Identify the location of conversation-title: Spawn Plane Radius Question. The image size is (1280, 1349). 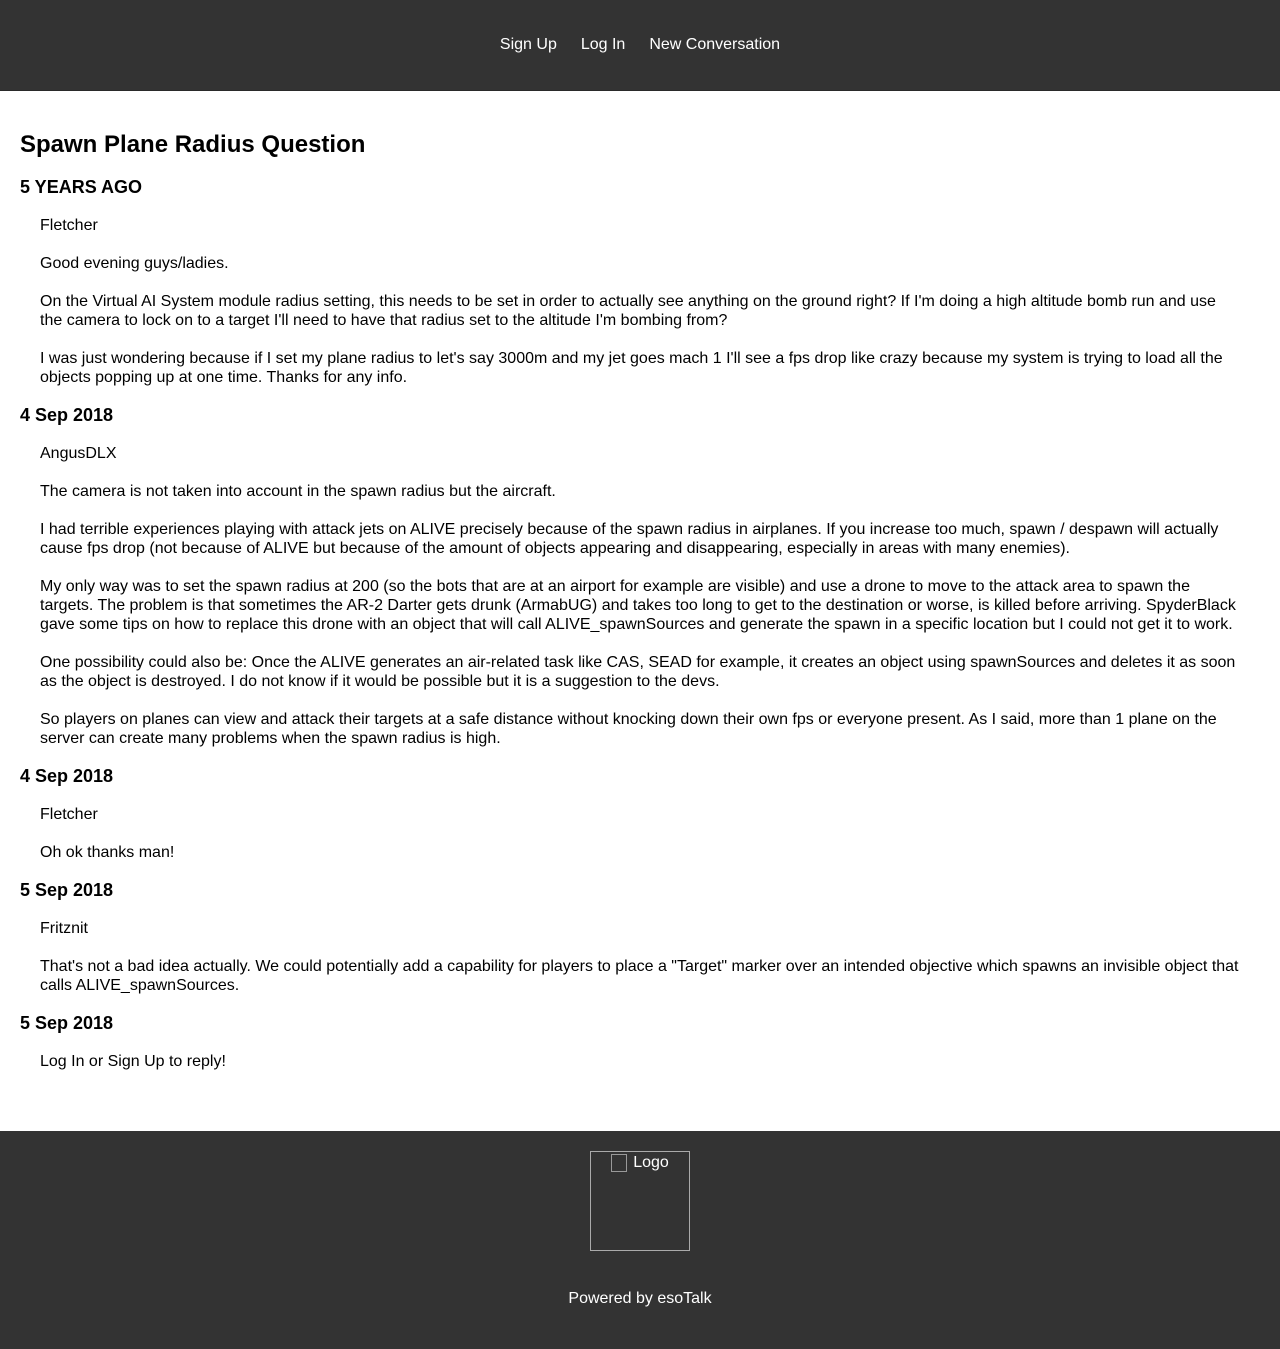
(193, 144).